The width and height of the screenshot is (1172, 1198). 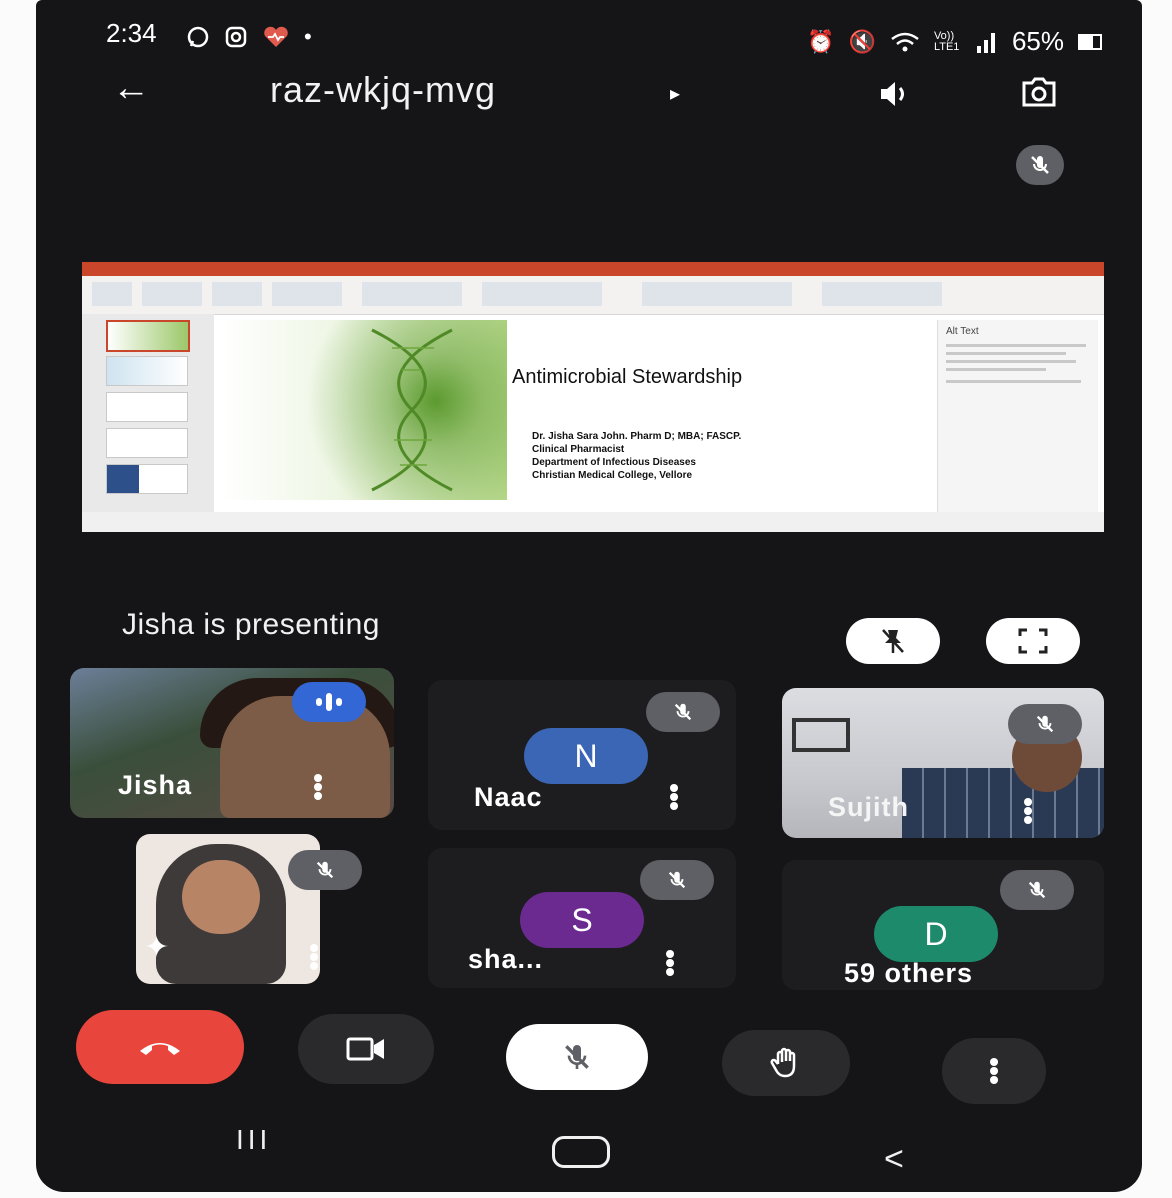 I want to click on heart-icon, so click(x=276, y=36).